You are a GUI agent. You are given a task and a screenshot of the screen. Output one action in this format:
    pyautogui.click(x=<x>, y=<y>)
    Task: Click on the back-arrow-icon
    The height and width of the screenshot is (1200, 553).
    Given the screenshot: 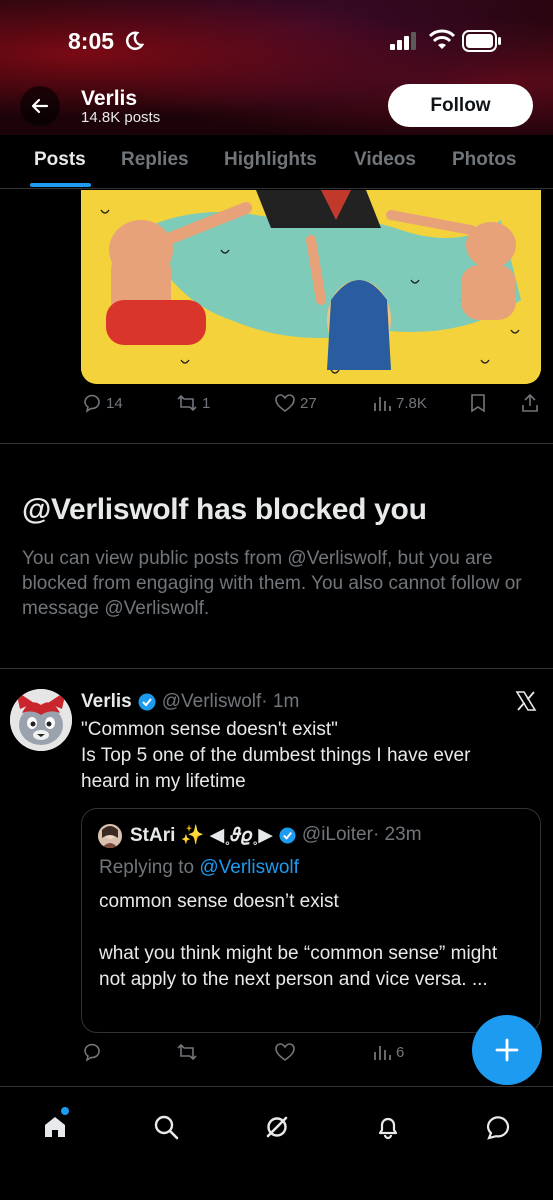 What is the action you would take?
    pyautogui.click(x=40, y=106)
    